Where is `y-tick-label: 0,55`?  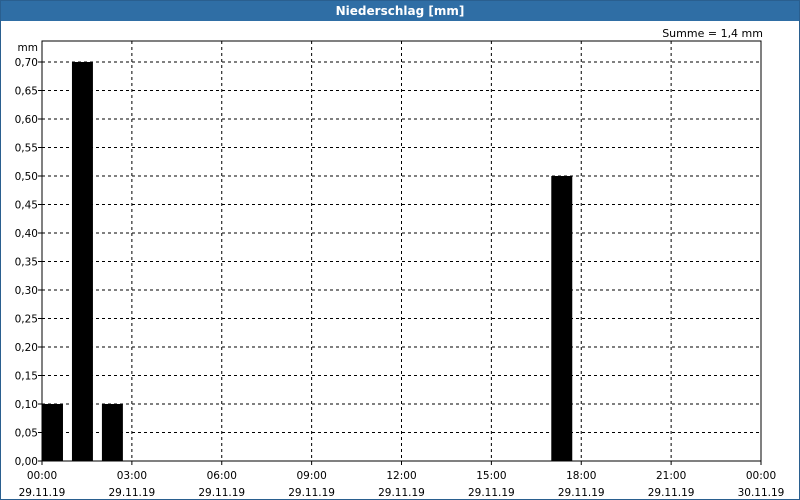
y-tick-label: 0,55 is located at coordinates (26, 149).